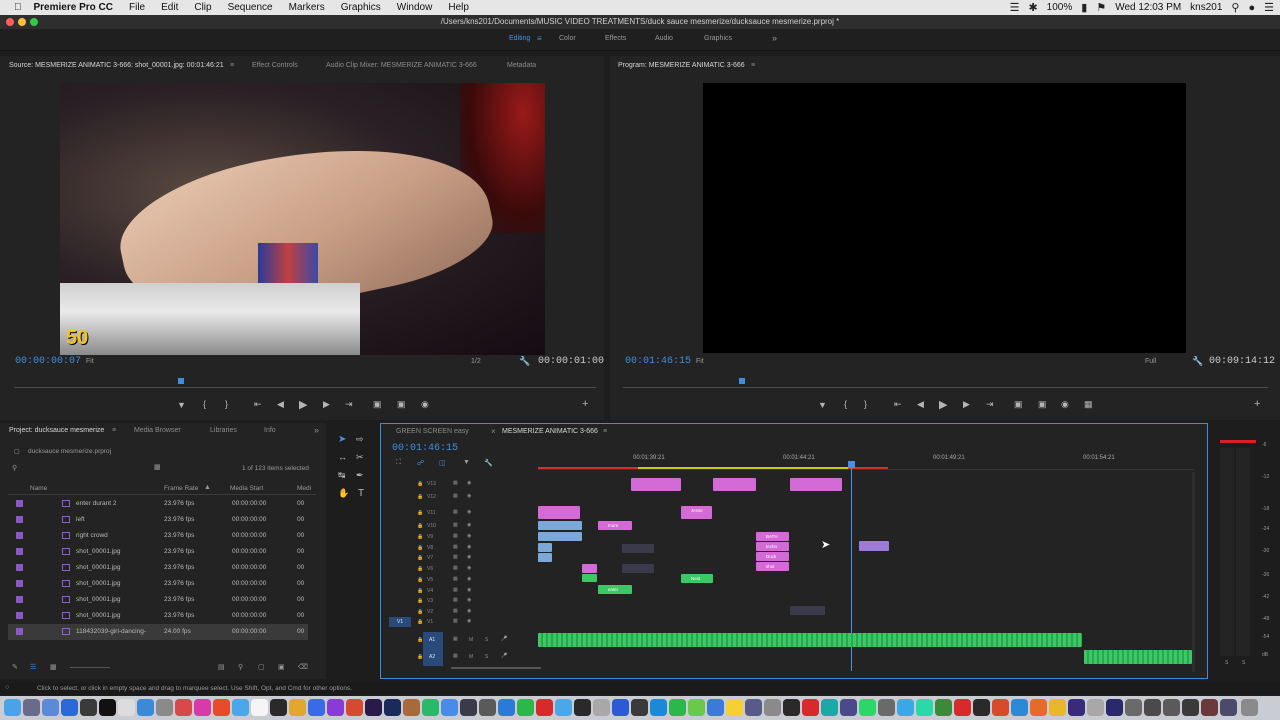  I want to click on mail-icon, so click(506, 707).